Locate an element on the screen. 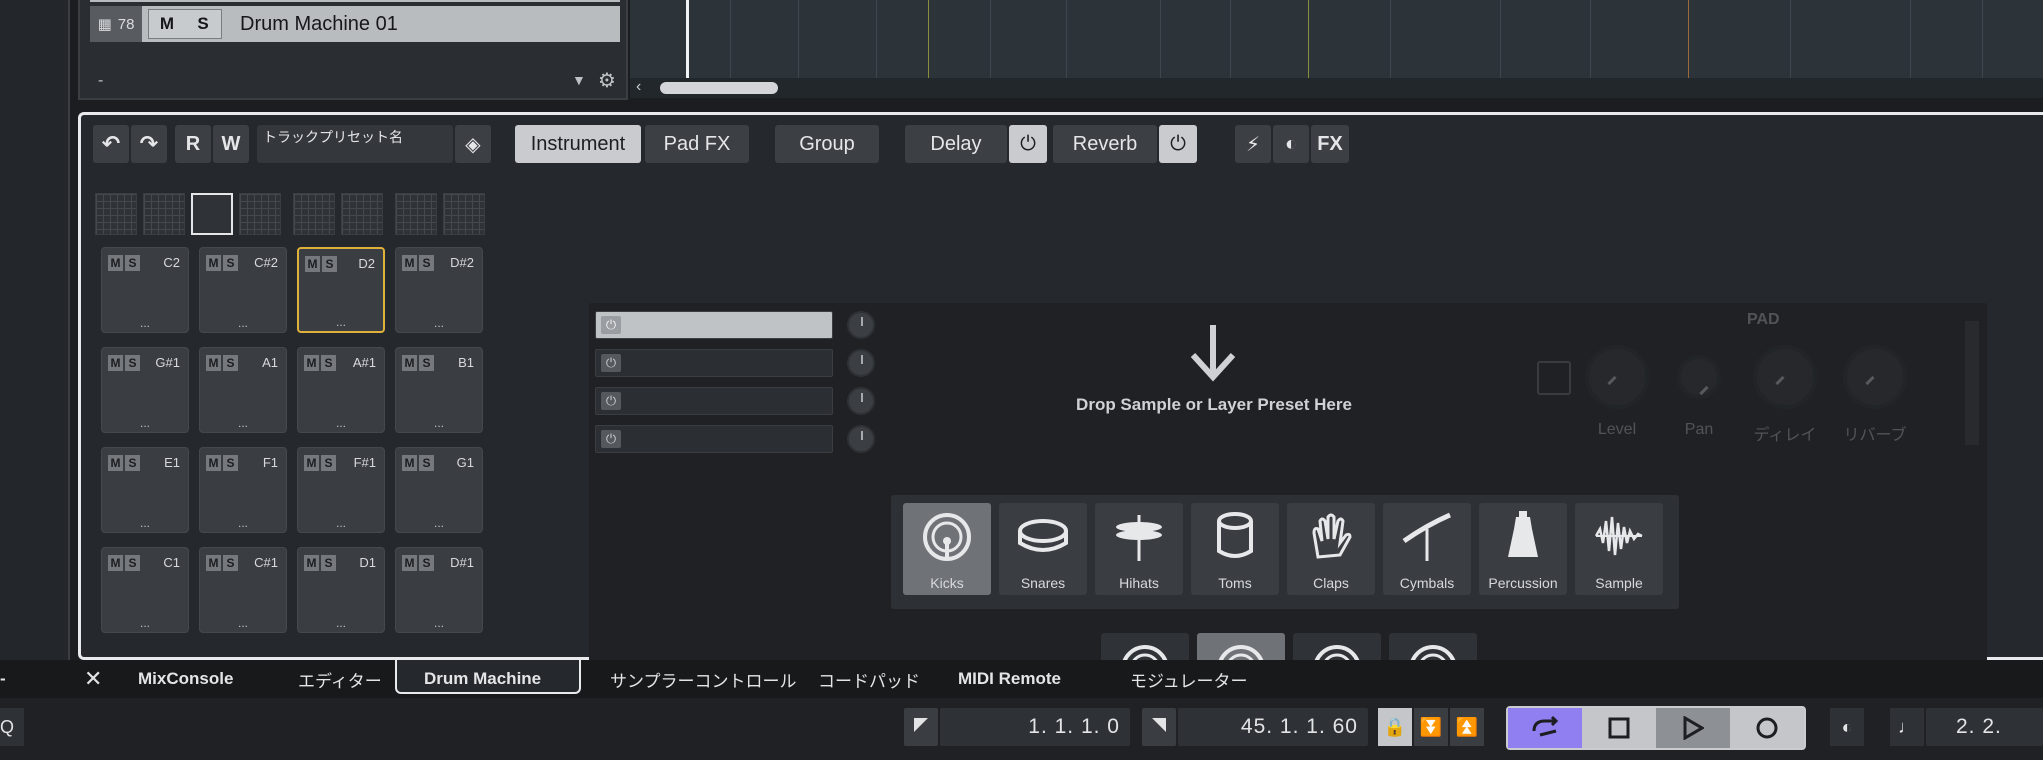 Image resolution: width=2043 pixels, height=760 pixels. gear-icon: ⚙ is located at coordinates (607, 80).